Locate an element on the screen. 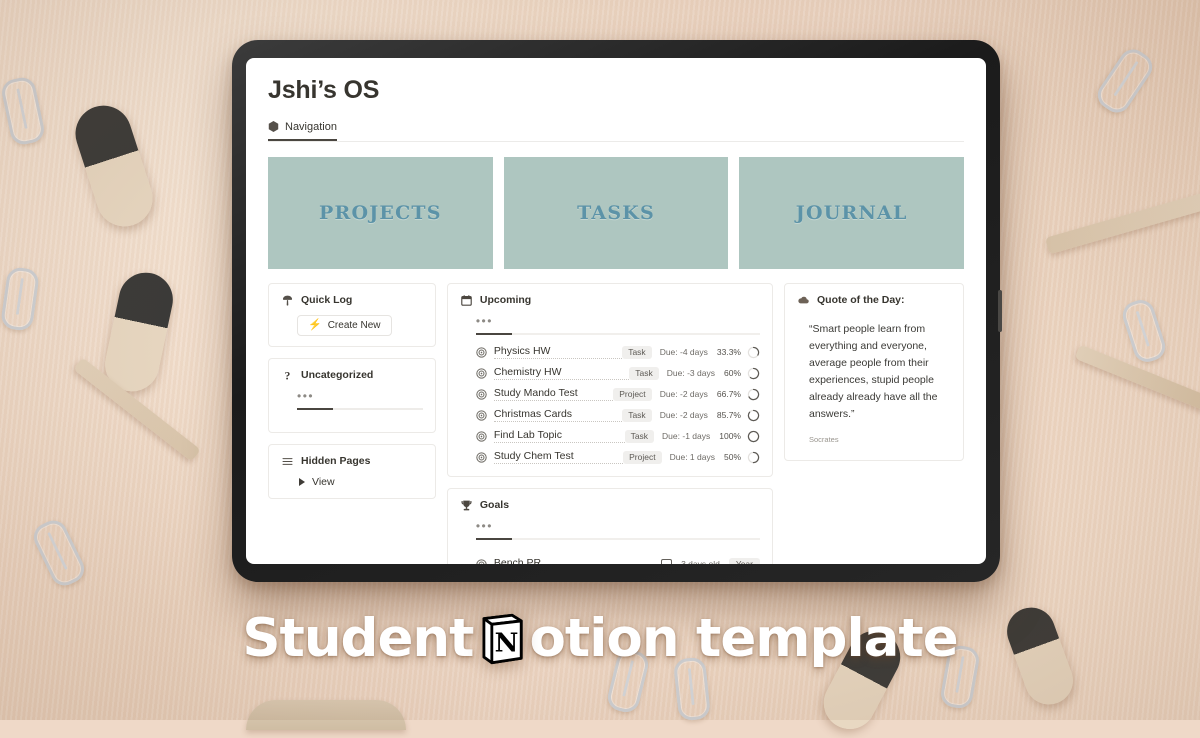 The width and height of the screenshot is (1200, 738). banner-journal: JOURNAL is located at coordinates (852, 212).